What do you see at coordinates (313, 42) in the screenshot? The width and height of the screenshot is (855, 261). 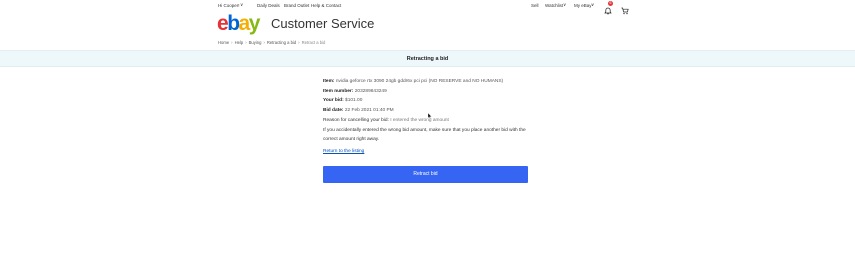 I see `breadcrumb-current: Retract a bid` at bounding box center [313, 42].